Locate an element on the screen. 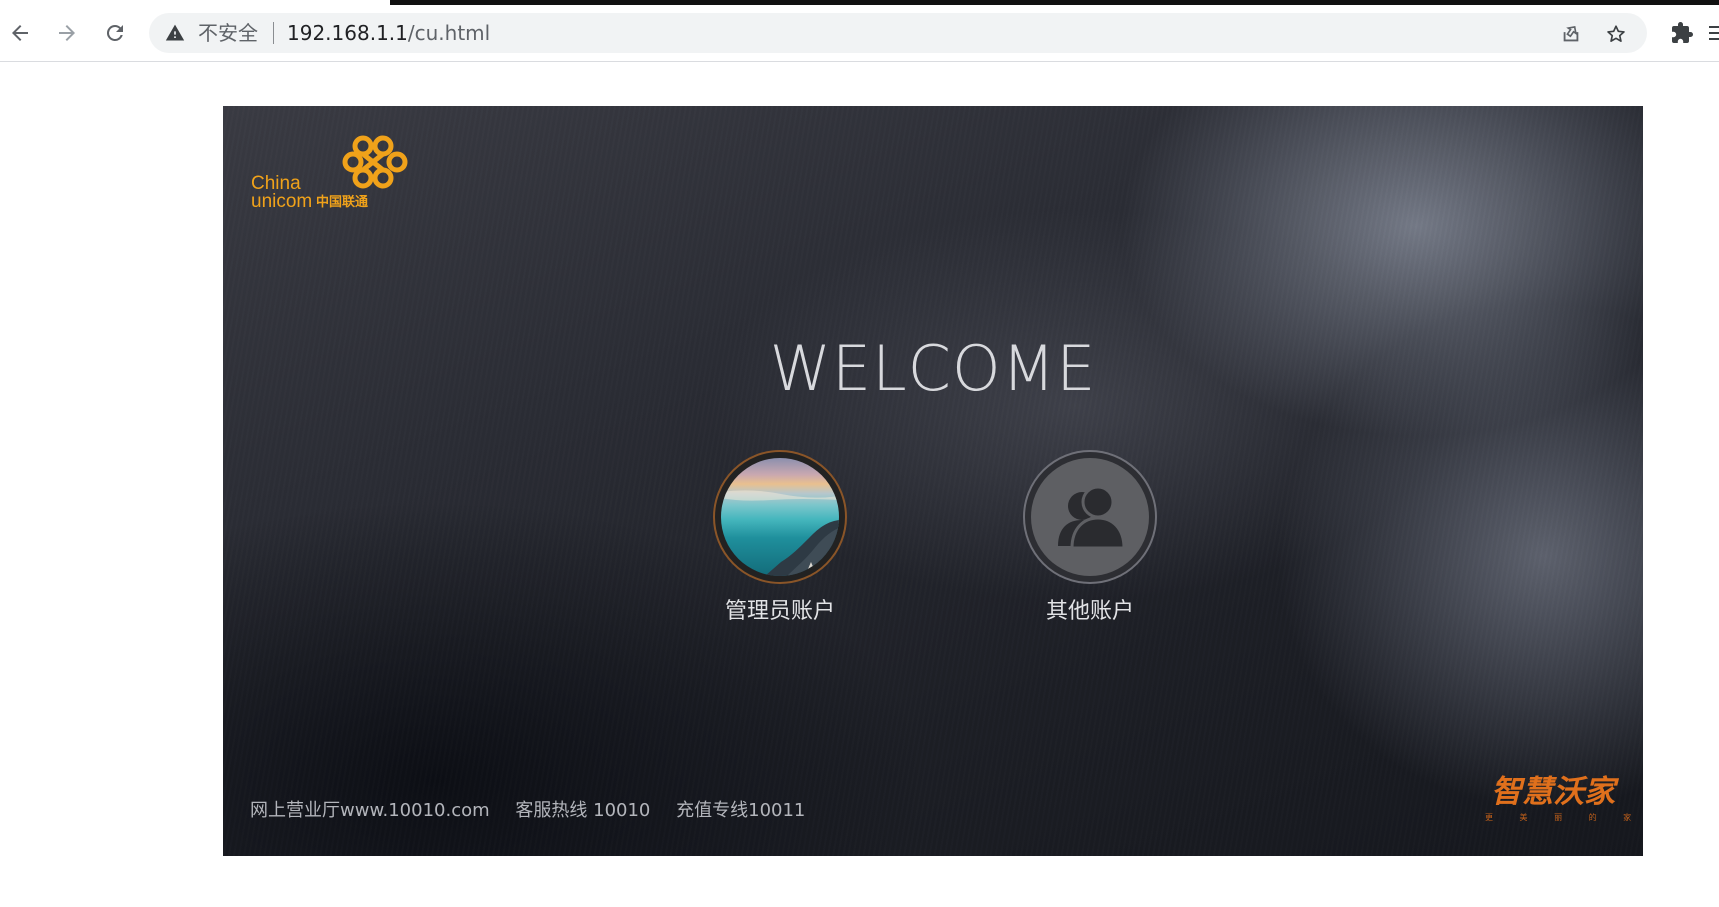  china-unicom-logo: China unicom 中国联通 is located at coordinates (329, 174).